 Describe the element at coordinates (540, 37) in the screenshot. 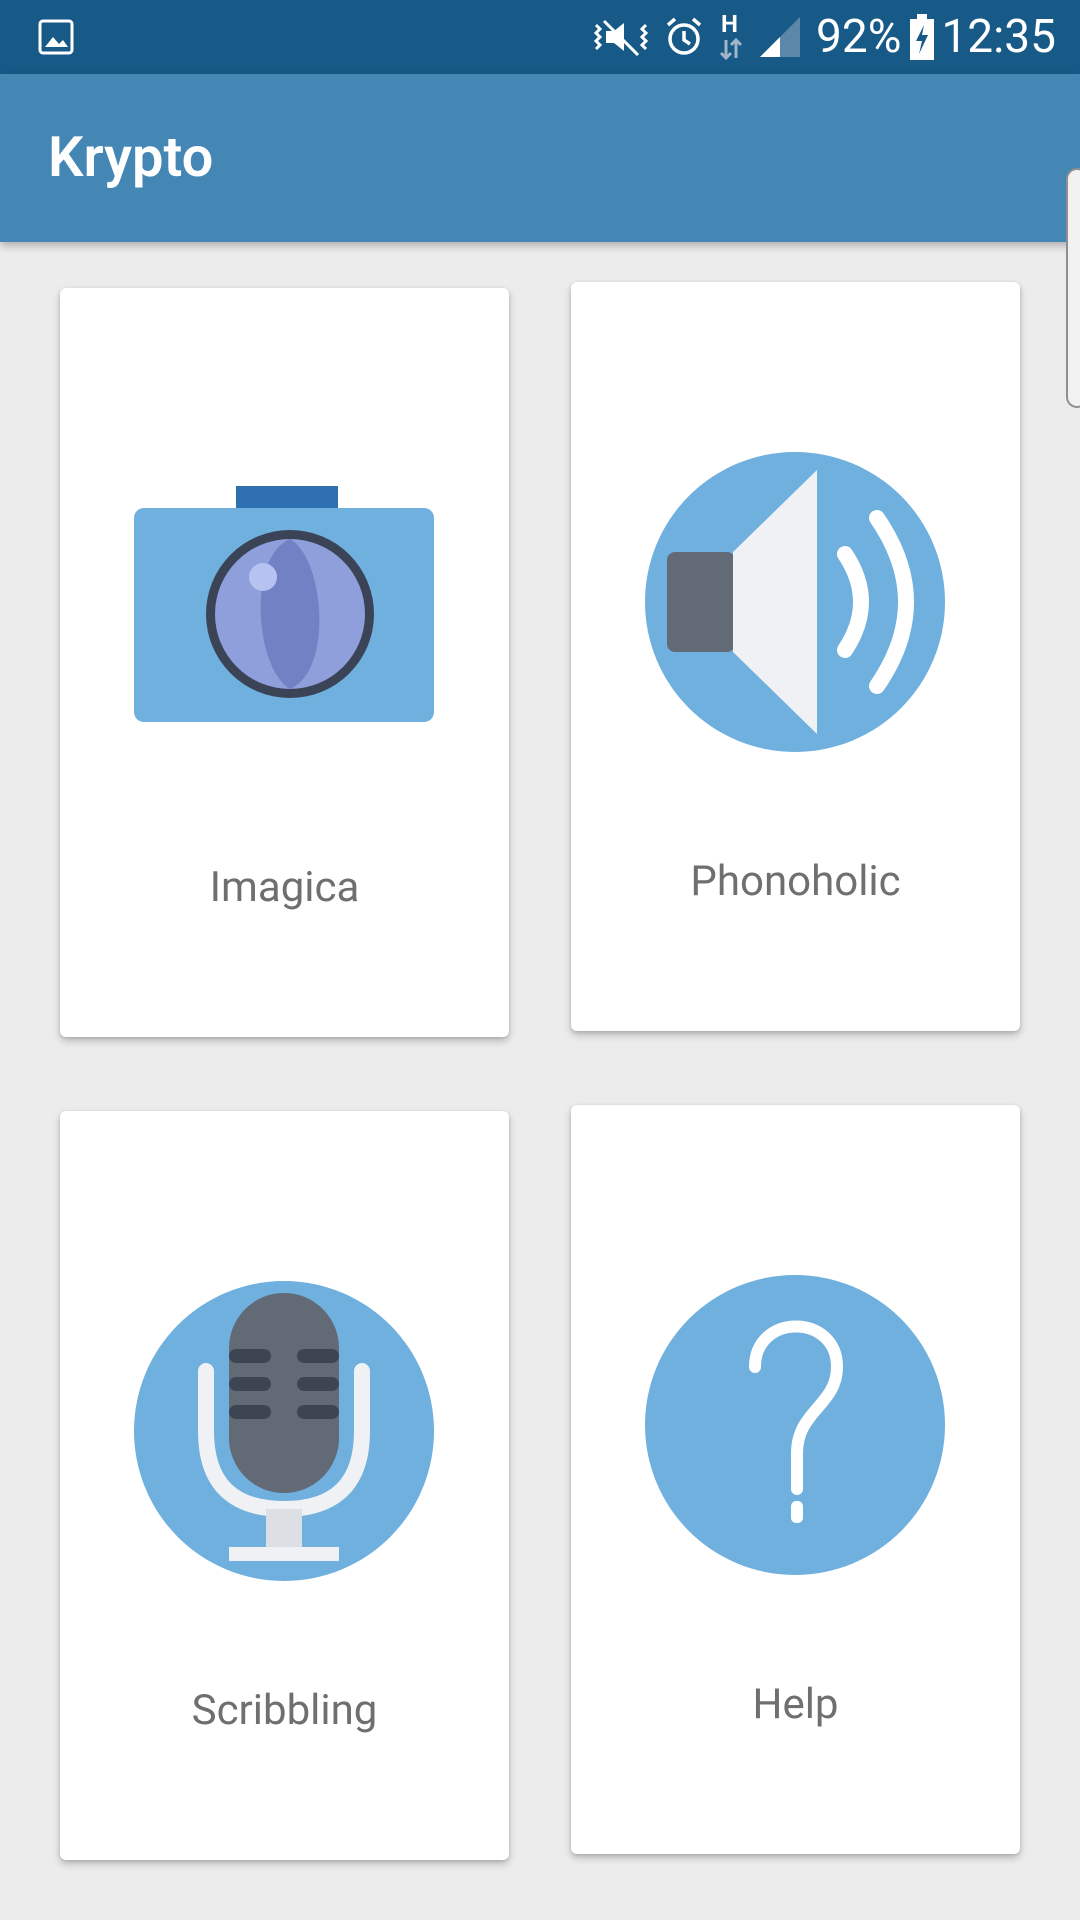

I see `status-bar: H 92% 12:35` at that location.